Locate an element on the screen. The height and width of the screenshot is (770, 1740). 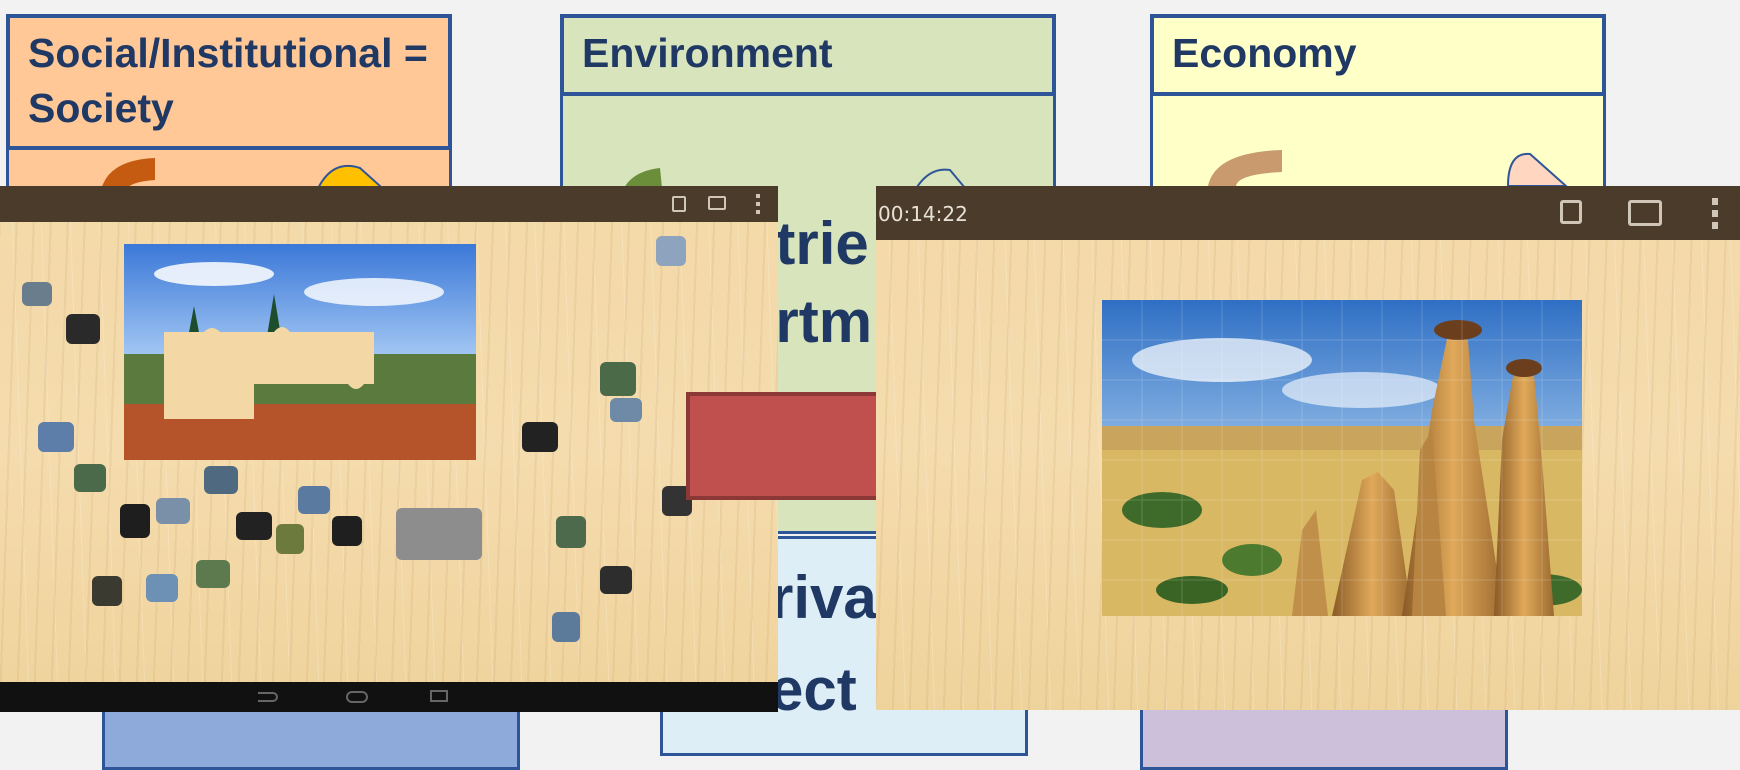
cycle-arrow-economy-icon is located at coordinates (1388, 168).